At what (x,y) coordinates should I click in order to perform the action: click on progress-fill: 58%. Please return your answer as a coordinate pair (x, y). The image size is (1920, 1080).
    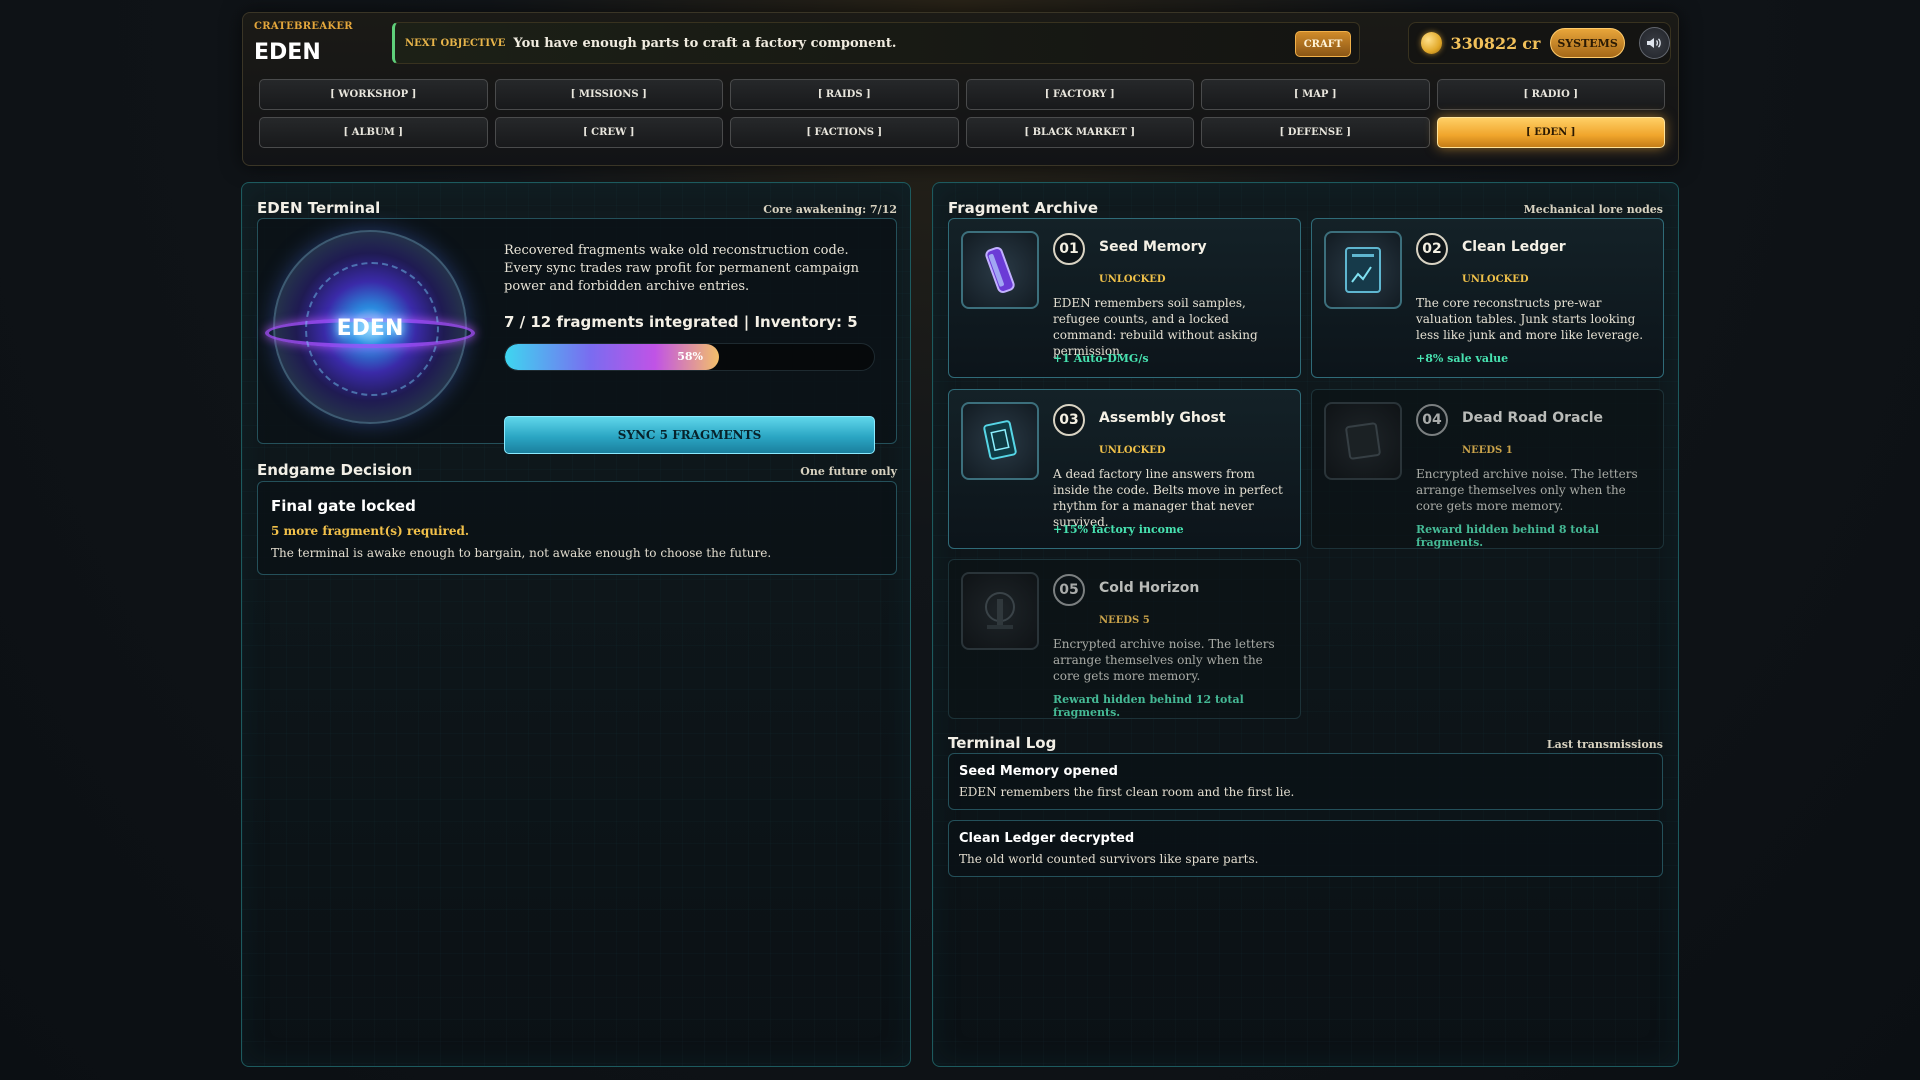
    Looking at the image, I should click on (612, 357).